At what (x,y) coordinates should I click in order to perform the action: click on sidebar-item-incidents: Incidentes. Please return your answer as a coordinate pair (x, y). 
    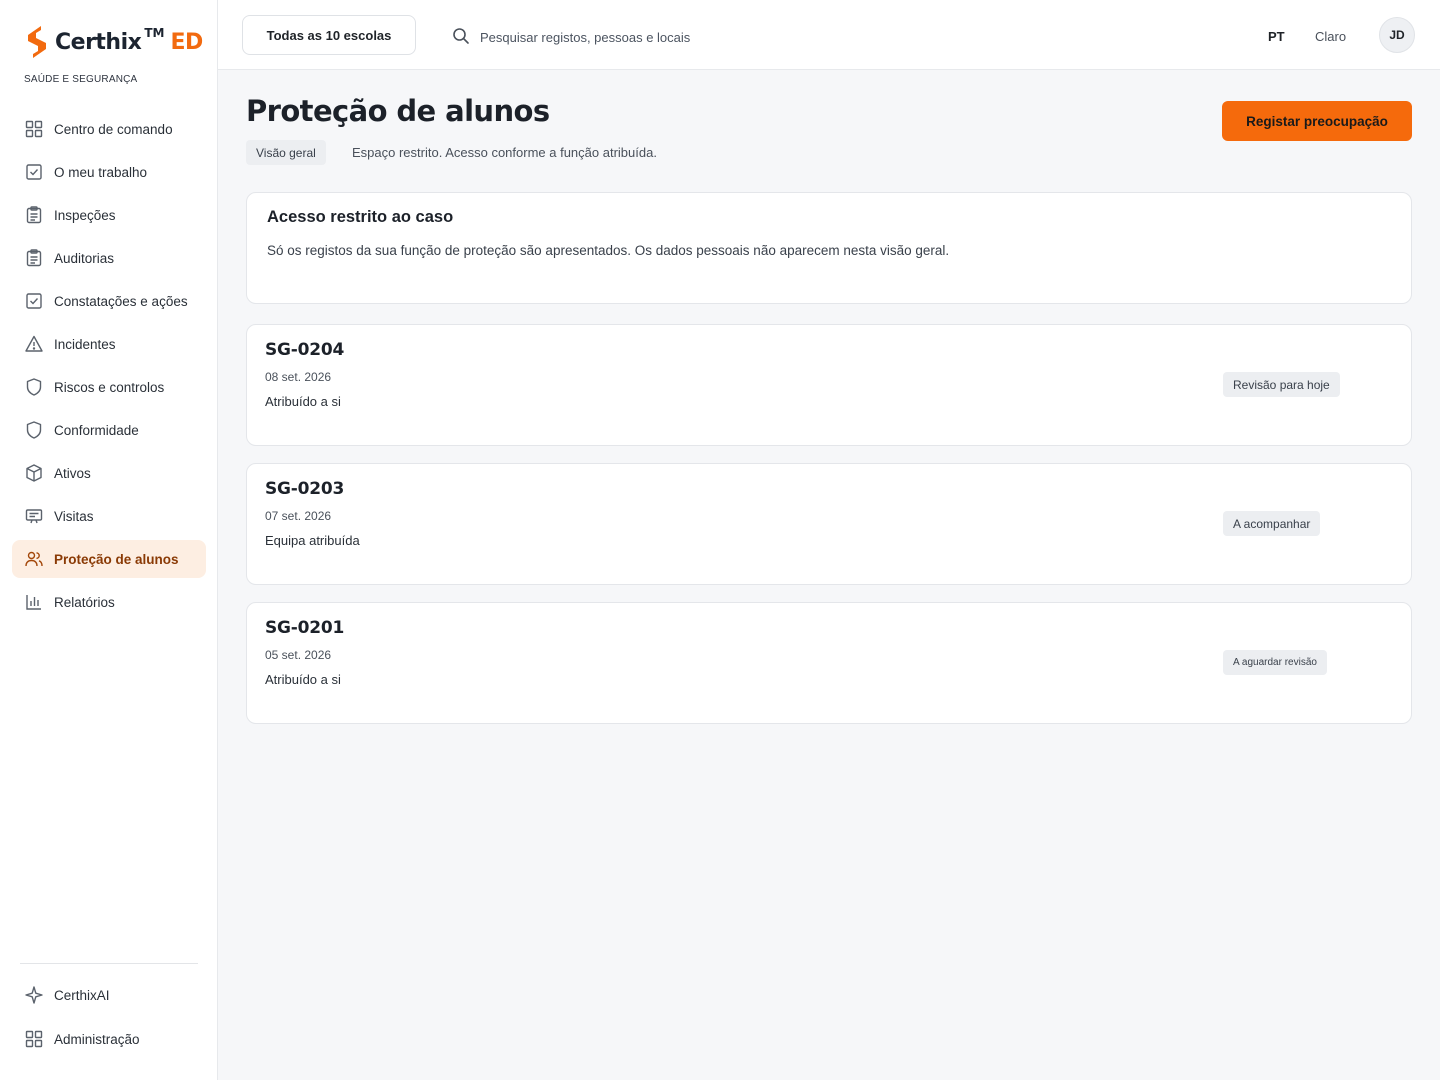
    Looking at the image, I should click on (109, 344).